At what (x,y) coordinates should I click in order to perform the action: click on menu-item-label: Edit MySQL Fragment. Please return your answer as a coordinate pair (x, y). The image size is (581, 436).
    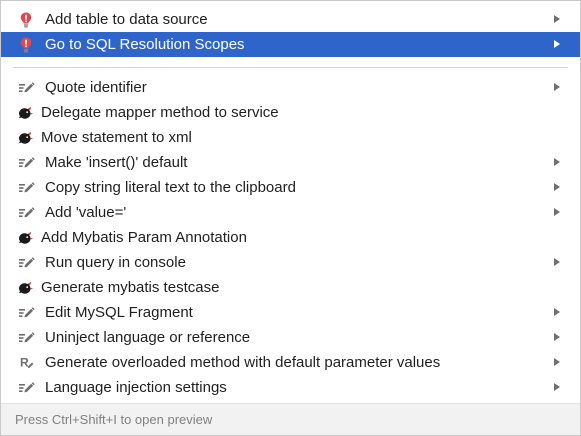
    Looking at the image, I should click on (119, 312).